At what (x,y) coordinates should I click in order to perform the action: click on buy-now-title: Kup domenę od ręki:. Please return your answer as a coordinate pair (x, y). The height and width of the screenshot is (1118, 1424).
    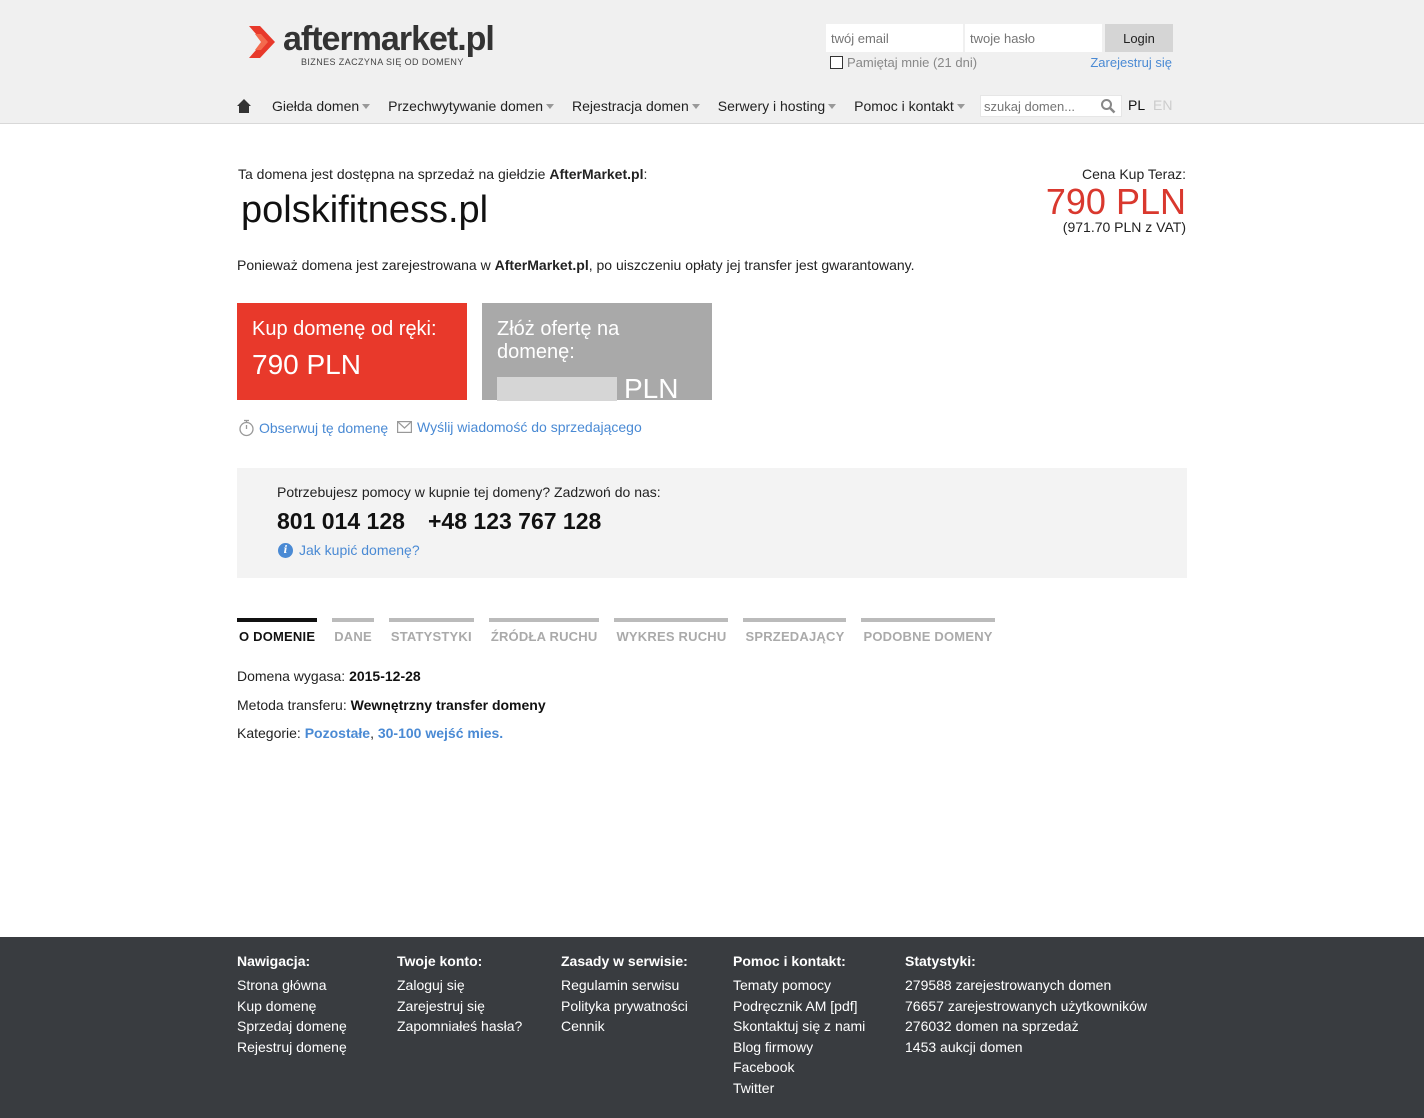
    Looking at the image, I should click on (344, 329).